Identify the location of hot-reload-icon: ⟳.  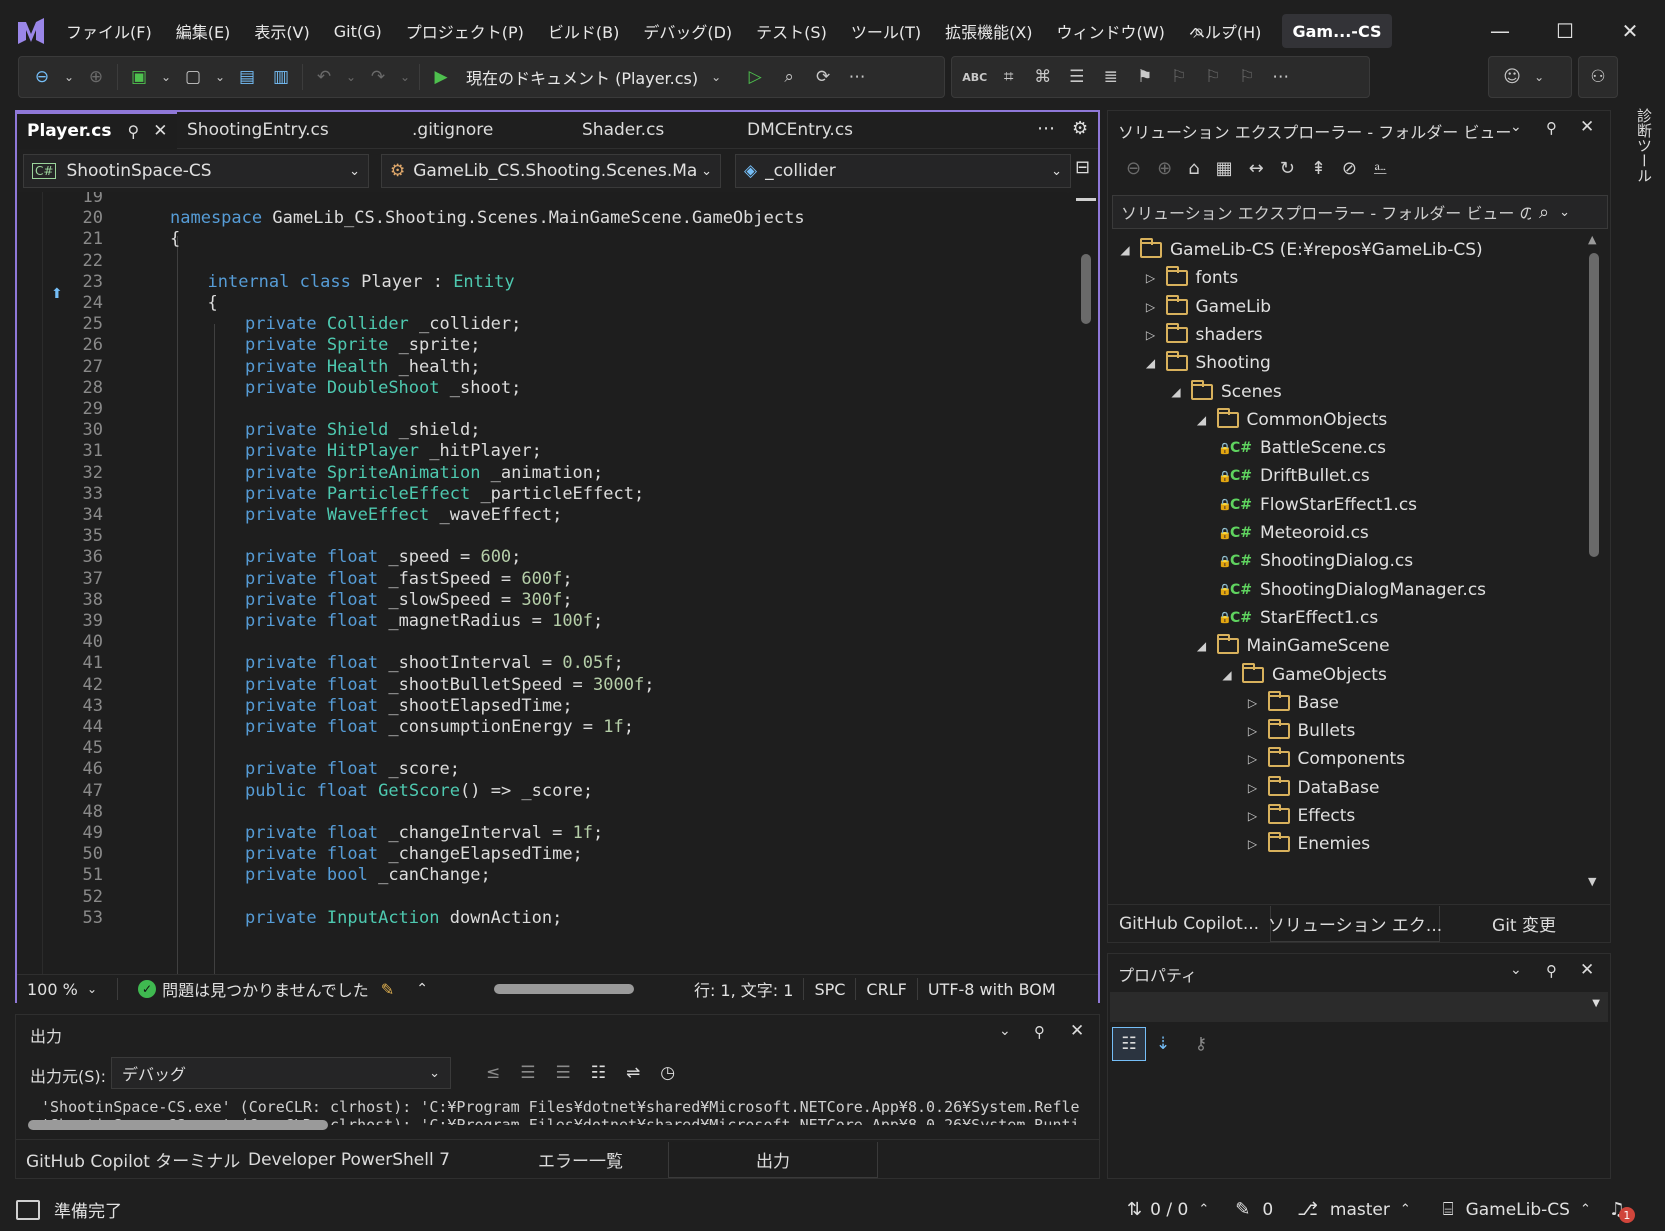
(823, 77).